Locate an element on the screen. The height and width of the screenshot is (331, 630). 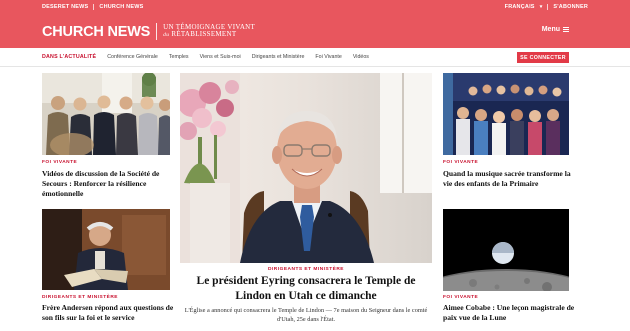
article-image-earthrise is located at coordinates (506, 250).